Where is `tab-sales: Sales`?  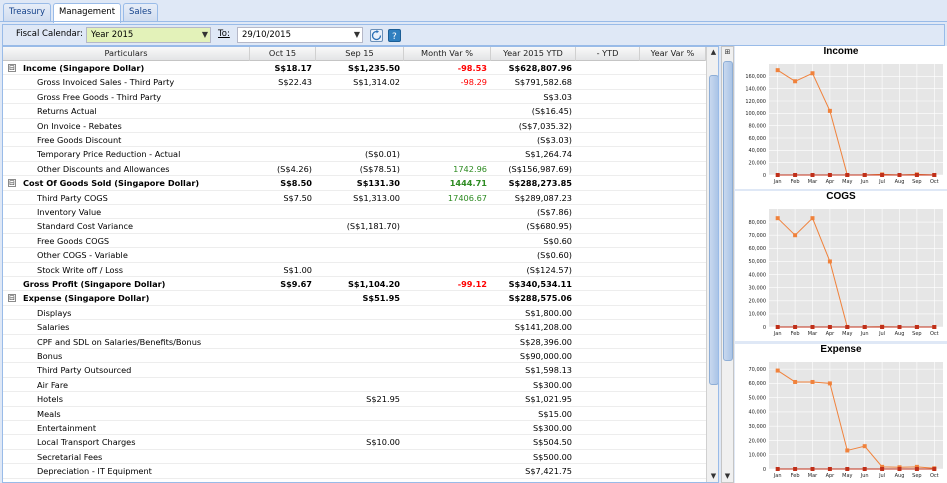 tab-sales: Sales is located at coordinates (140, 12).